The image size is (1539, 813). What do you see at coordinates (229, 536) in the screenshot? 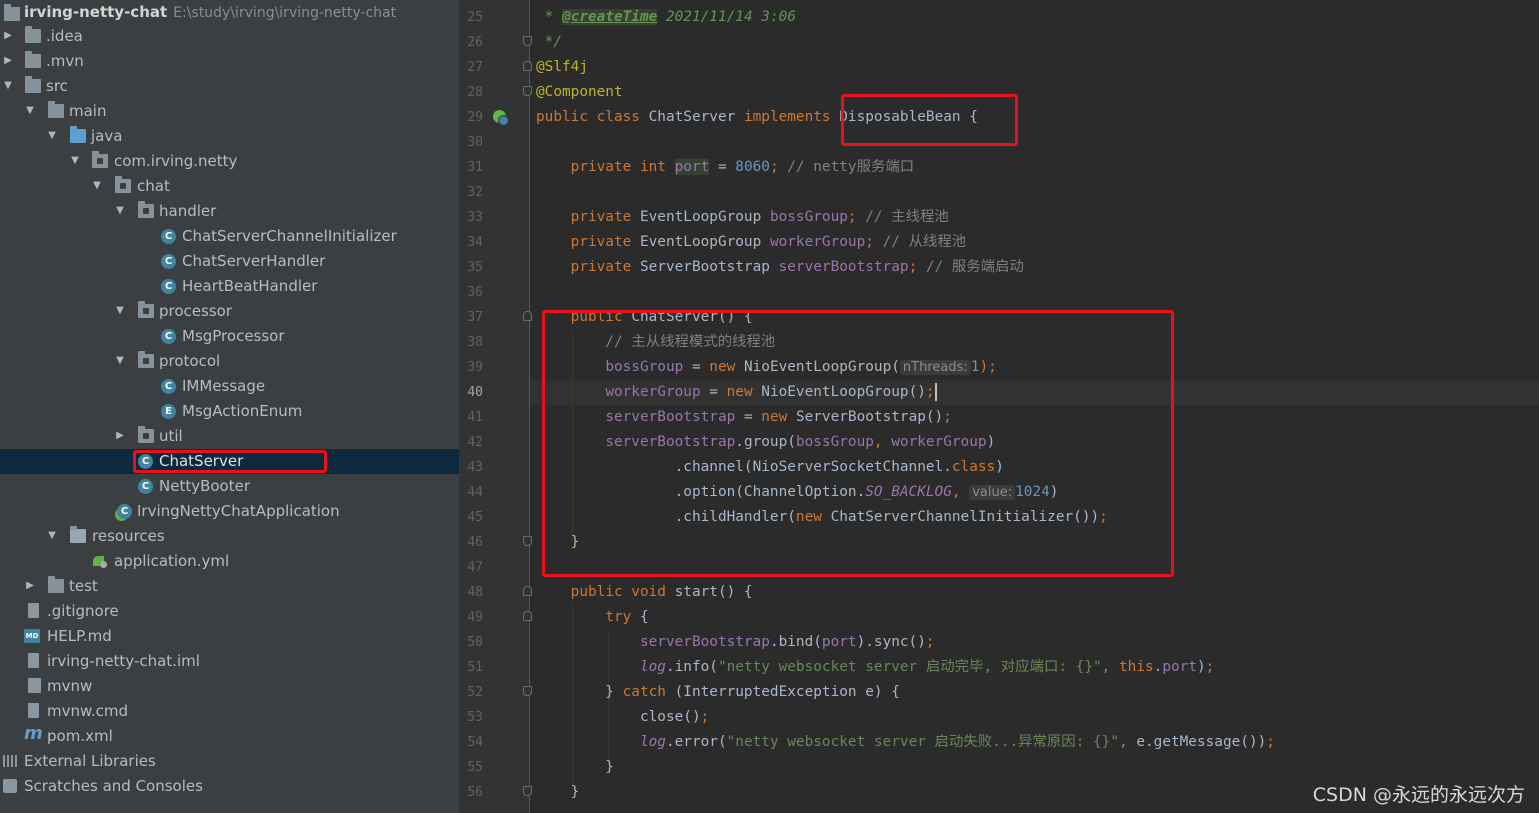
I see `tree-item-resources: ▼ resources` at bounding box center [229, 536].